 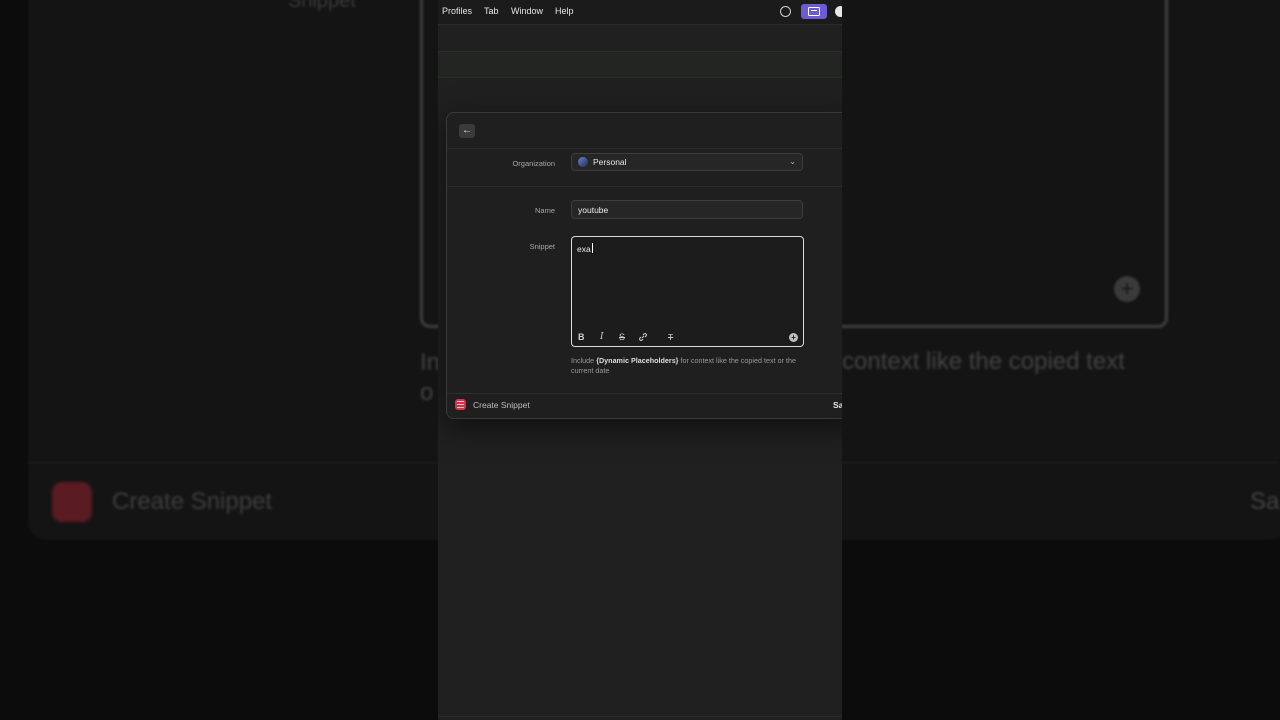 What do you see at coordinates (592, 248) in the screenshot?
I see `text-caret` at bounding box center [592, 248].